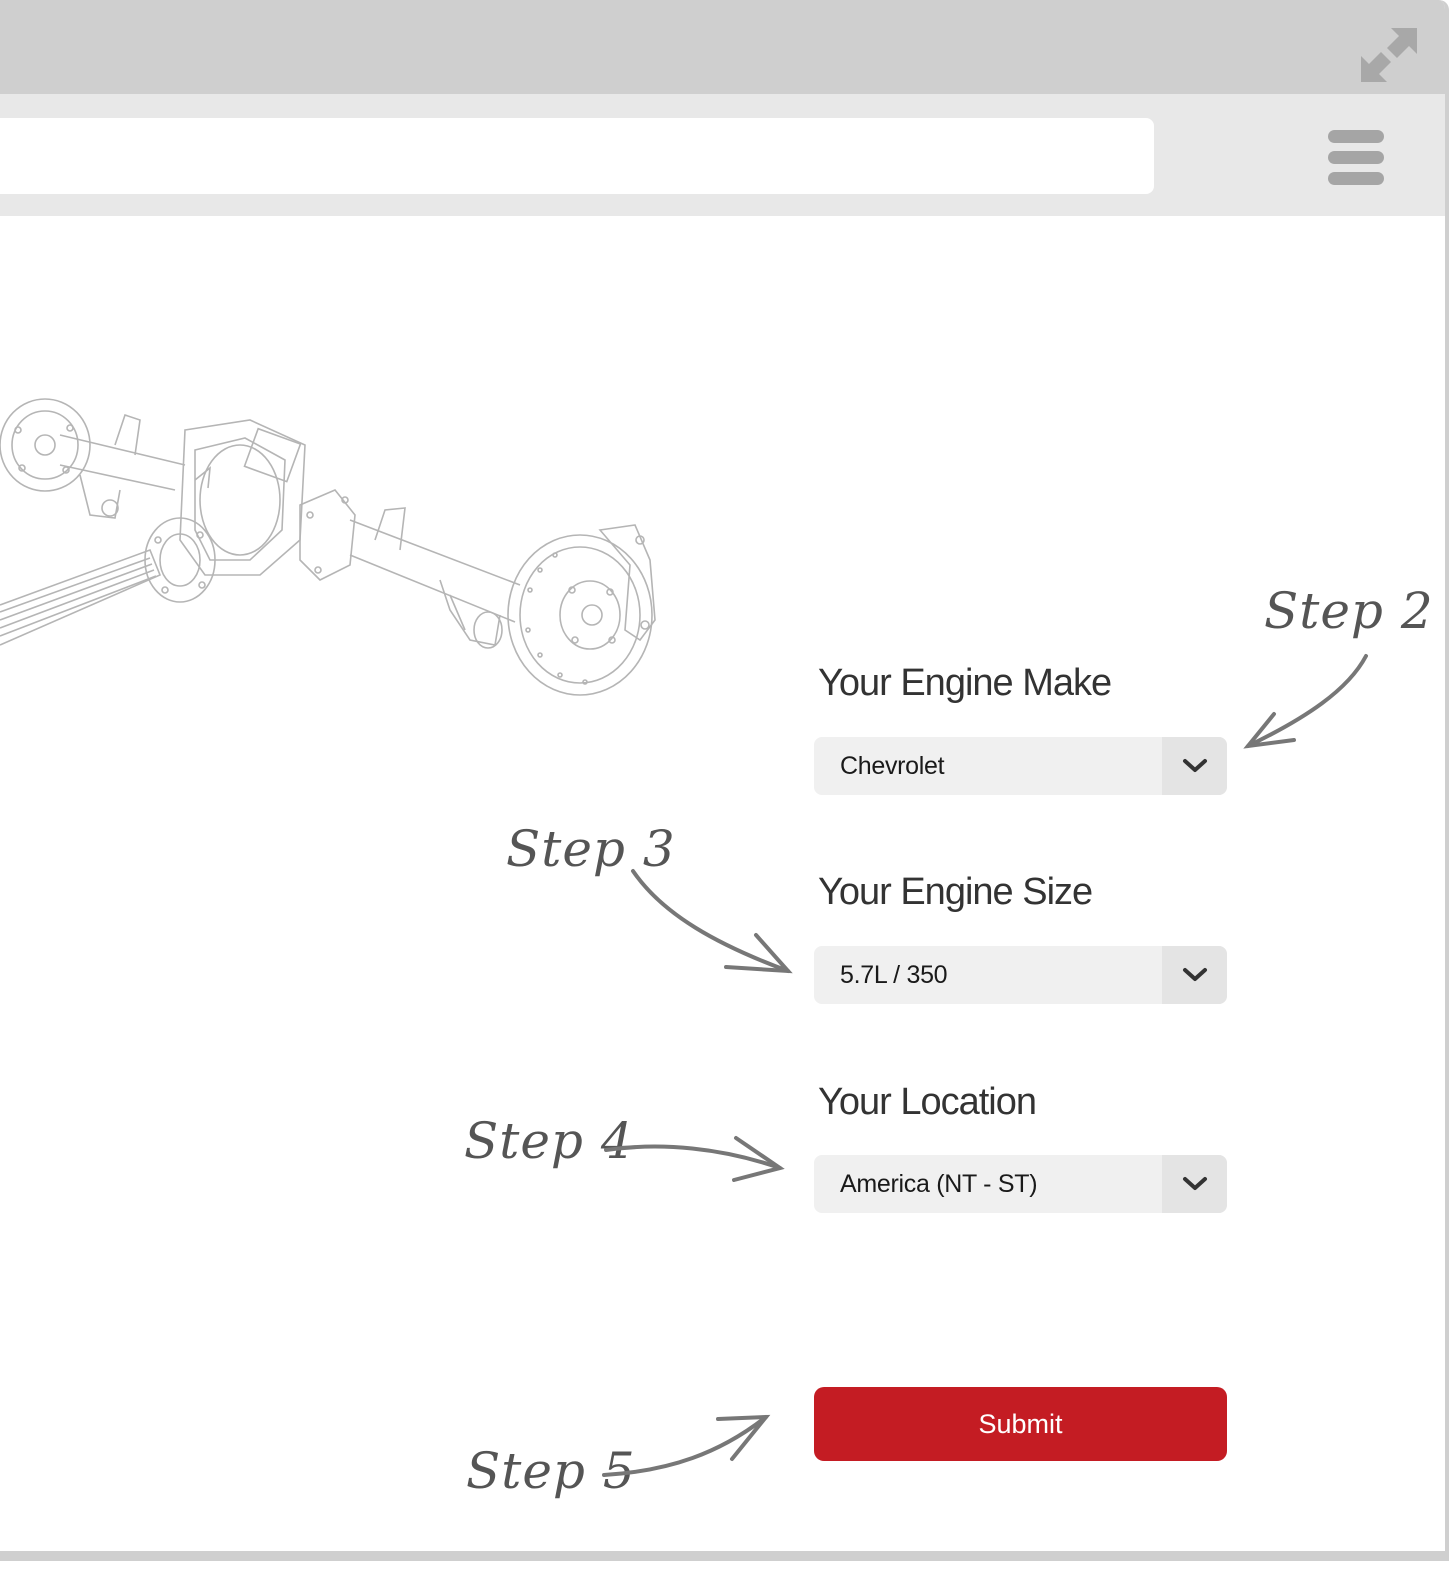 This screenshot has height=1571, width=1453. What do you see at coordinates (694, 1159) in the screenshot?
I see `step-4-arrow-icon` at bounding box center [694, 1159].